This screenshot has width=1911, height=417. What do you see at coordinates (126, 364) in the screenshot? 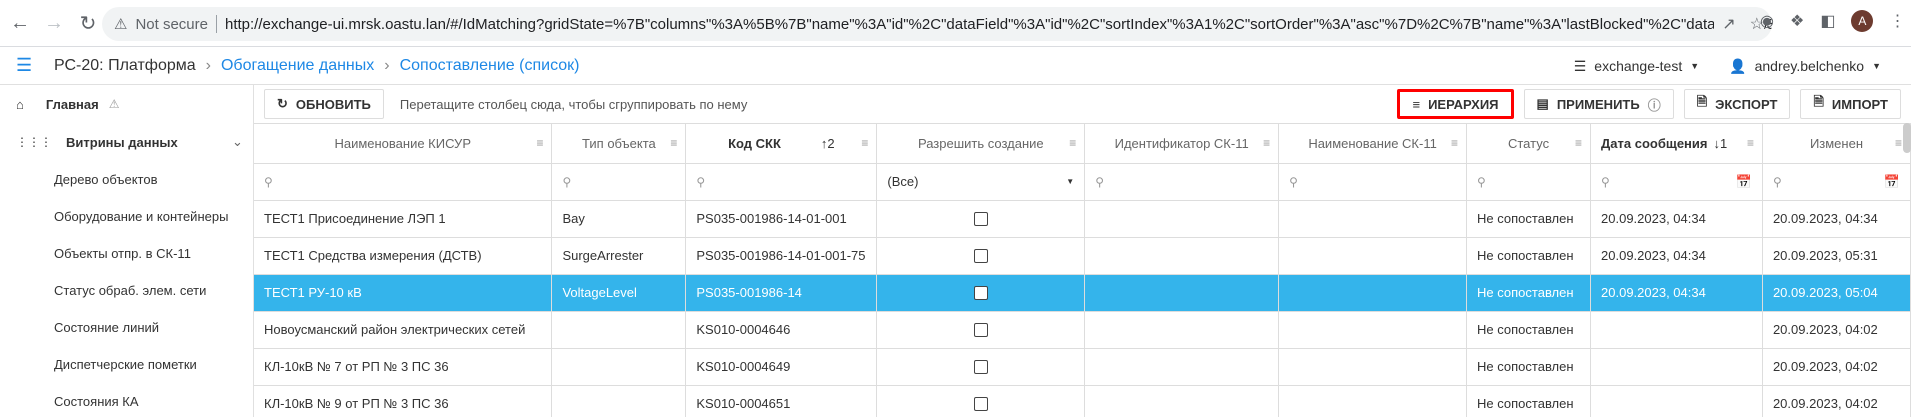
I see `sidebar-item-dispatch-notes: Диспетчерские пометки` at bounding box center [126, 364].